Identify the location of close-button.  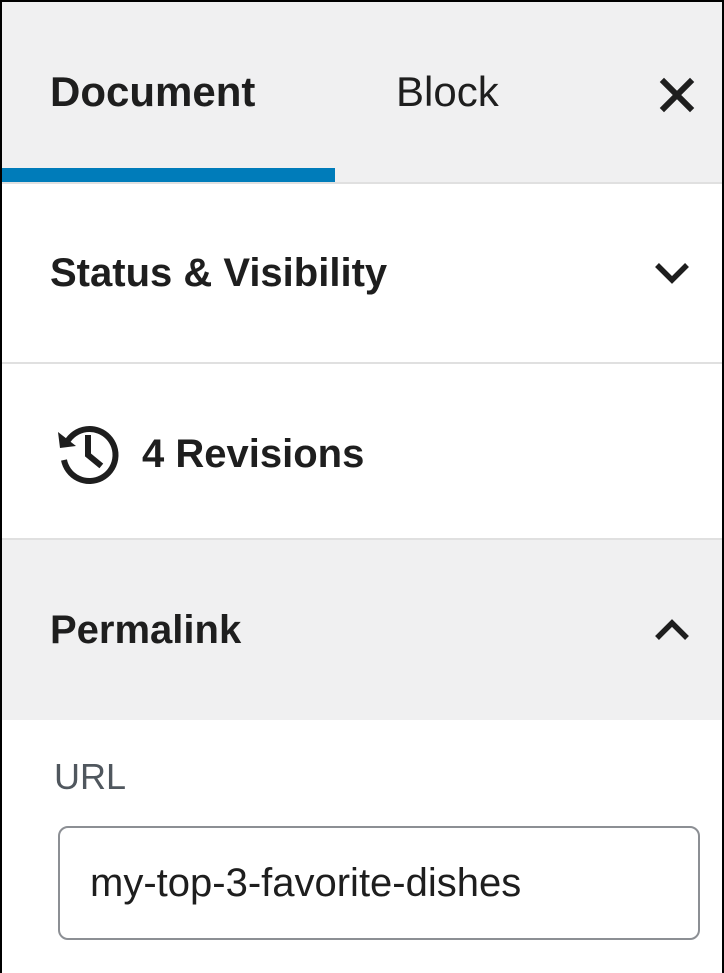
(677, 95).